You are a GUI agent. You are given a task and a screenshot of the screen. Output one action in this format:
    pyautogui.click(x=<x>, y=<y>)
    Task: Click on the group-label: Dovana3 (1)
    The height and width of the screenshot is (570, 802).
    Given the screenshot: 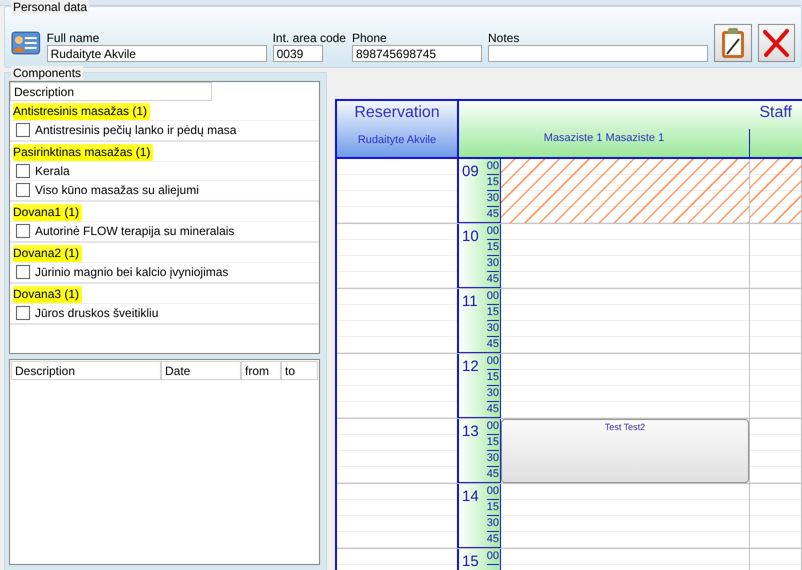 What is the action you would take?
    pyautogui.click(x=47, y=294)
    